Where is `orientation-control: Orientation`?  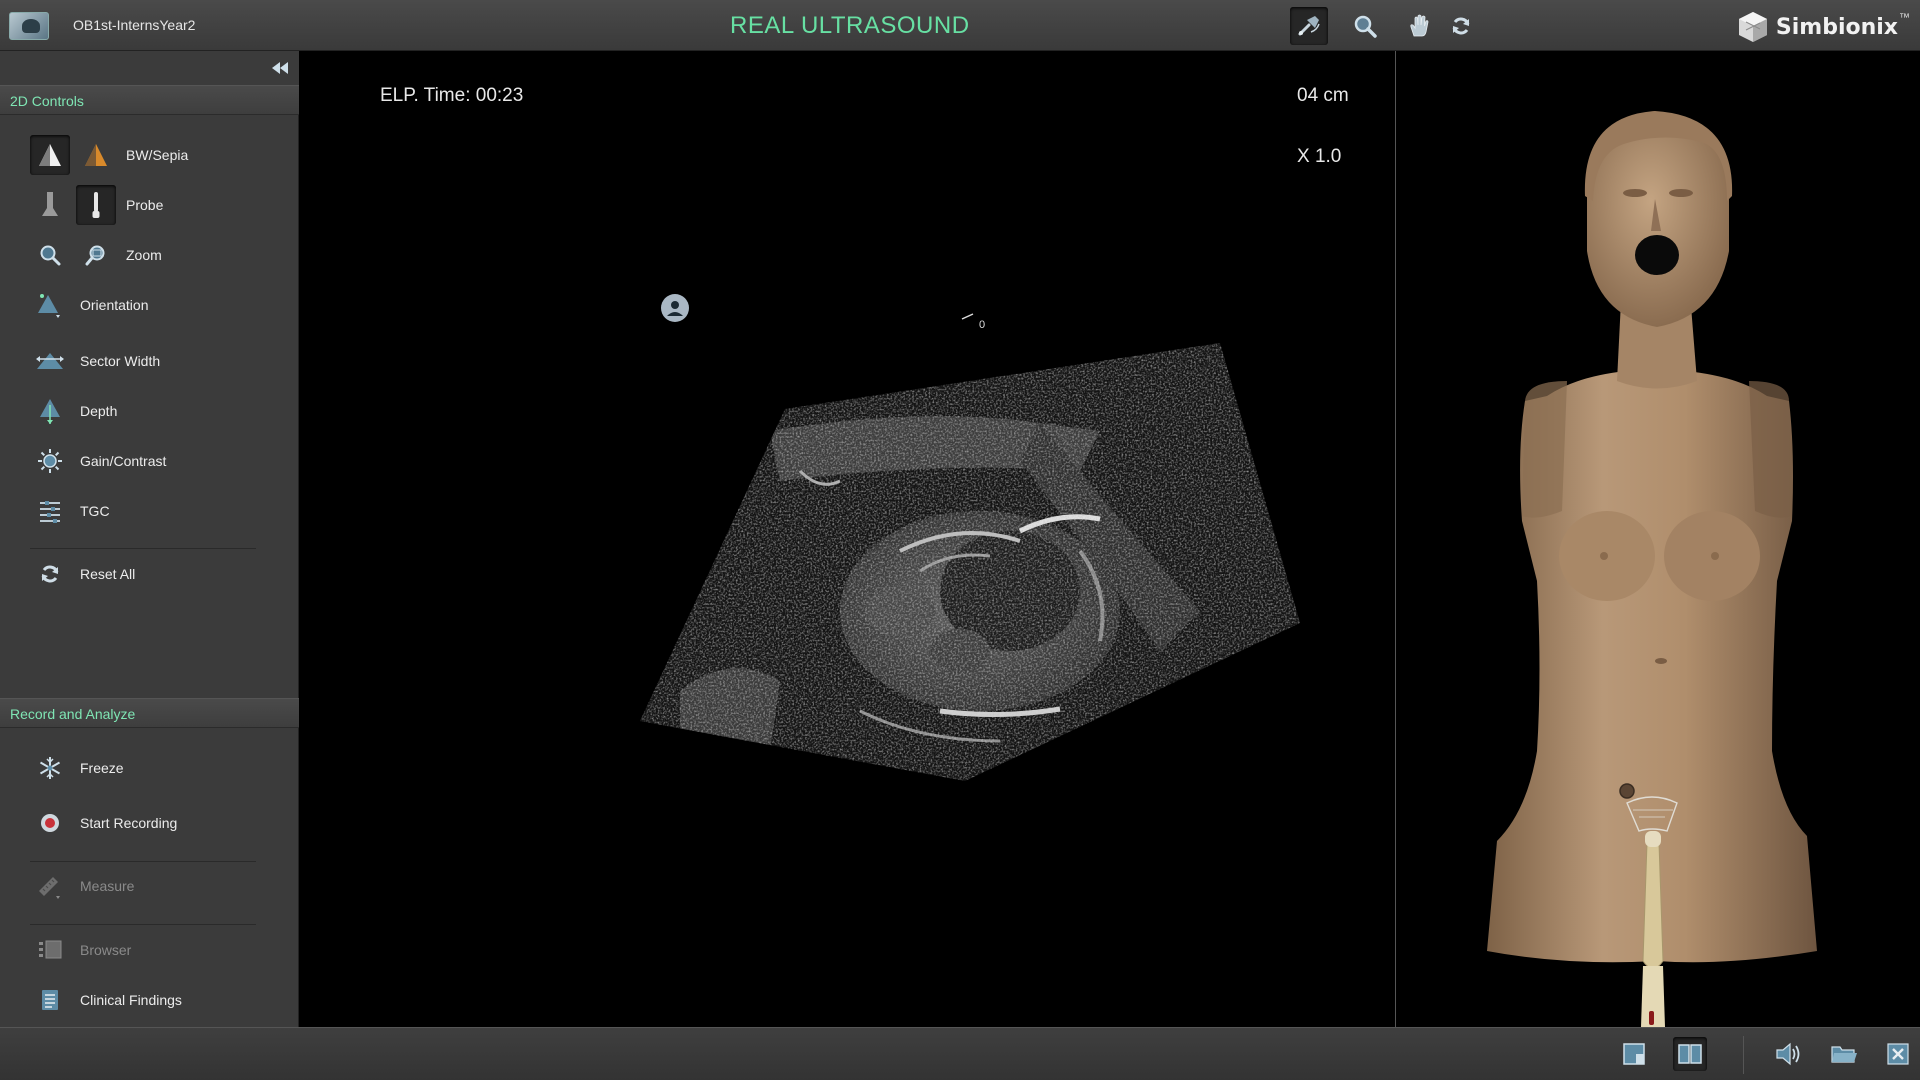 orientation-control: Orientation is located at coordinates (89, 305).